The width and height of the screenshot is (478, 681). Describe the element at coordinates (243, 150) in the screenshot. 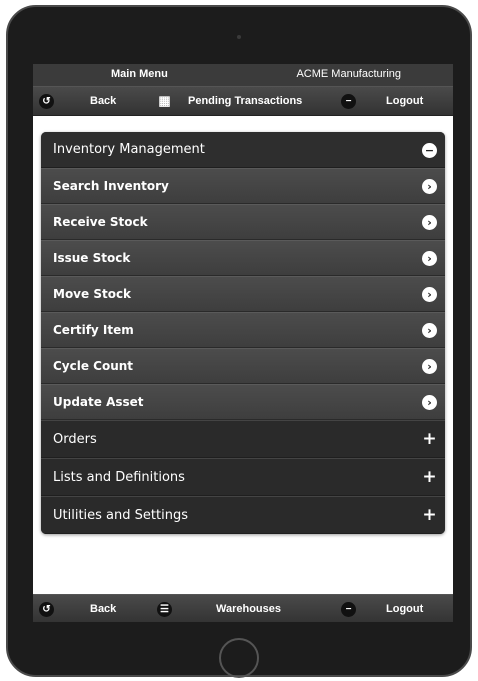

I see `section-inventory-management: Inventory Management −` at that location.